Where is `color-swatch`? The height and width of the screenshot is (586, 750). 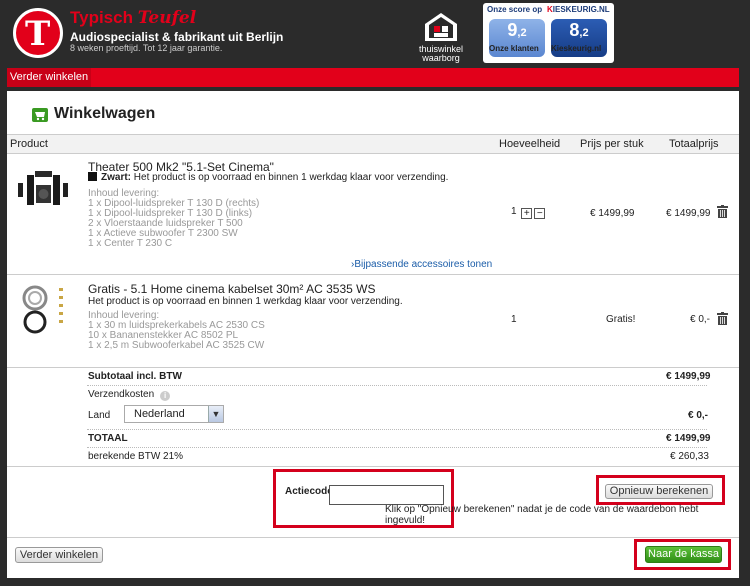 color-swatch is located at coordinates (92, 176).